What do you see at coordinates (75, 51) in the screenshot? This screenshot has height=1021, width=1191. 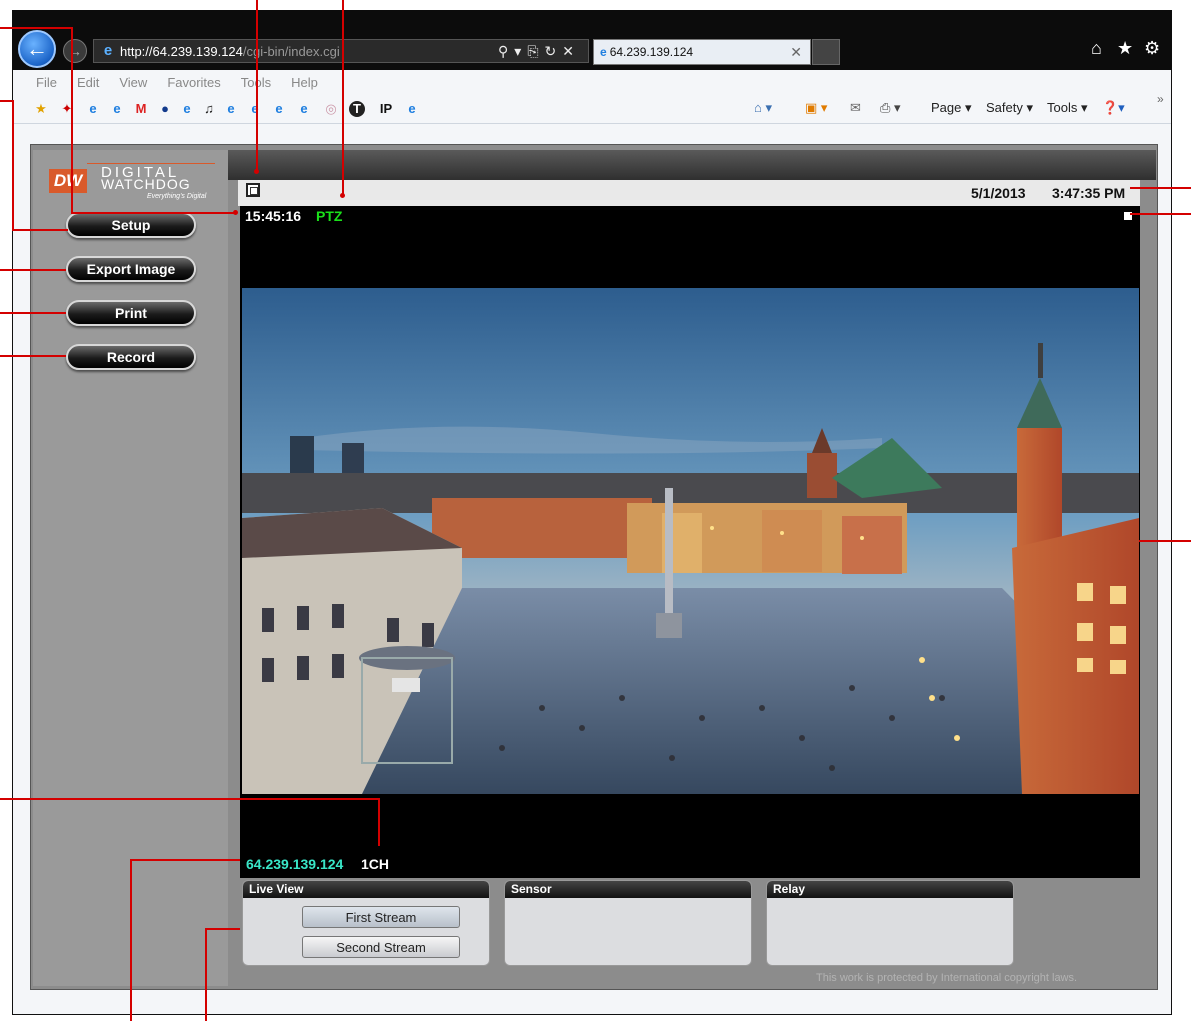 I see `forward-button: →` at bounding box center [75, 51].